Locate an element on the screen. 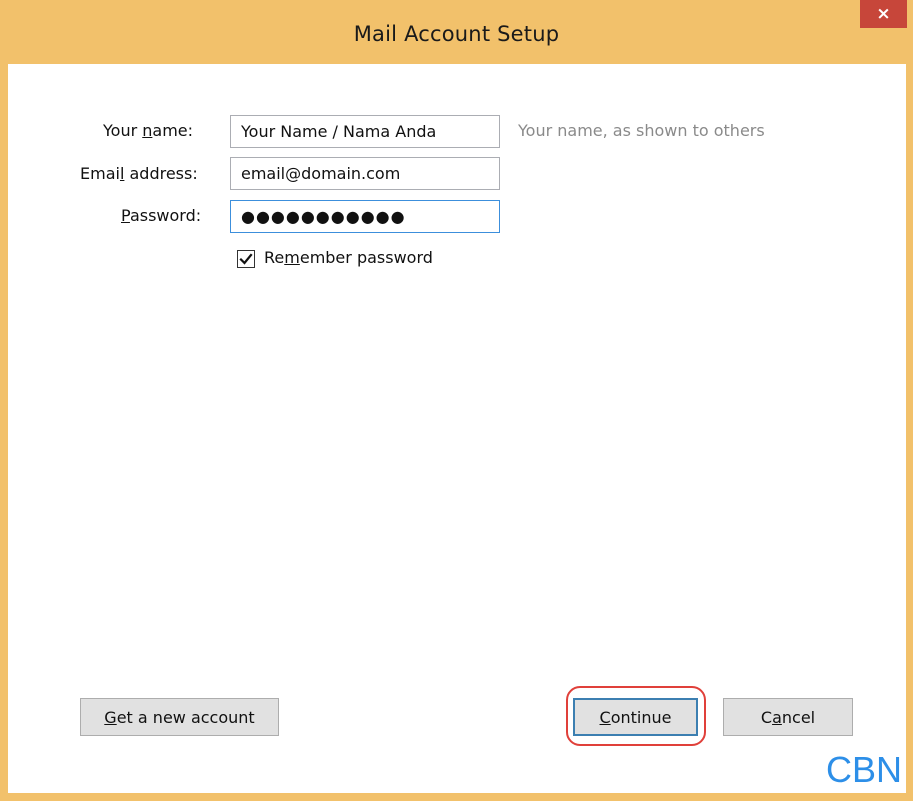 The image size is (913, 801). checkmark-icon is located at coordinates (246, 259).